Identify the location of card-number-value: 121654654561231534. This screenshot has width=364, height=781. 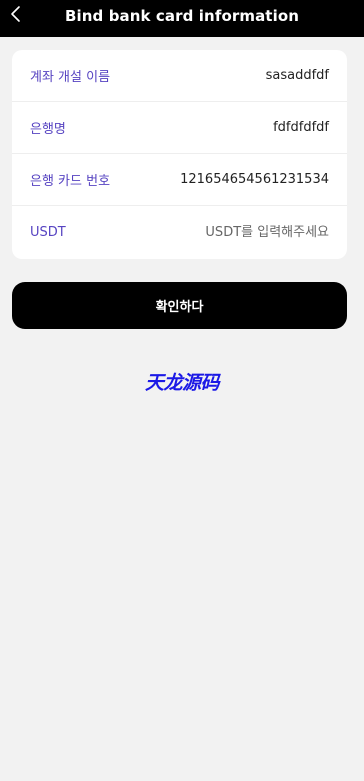
(254, 179).